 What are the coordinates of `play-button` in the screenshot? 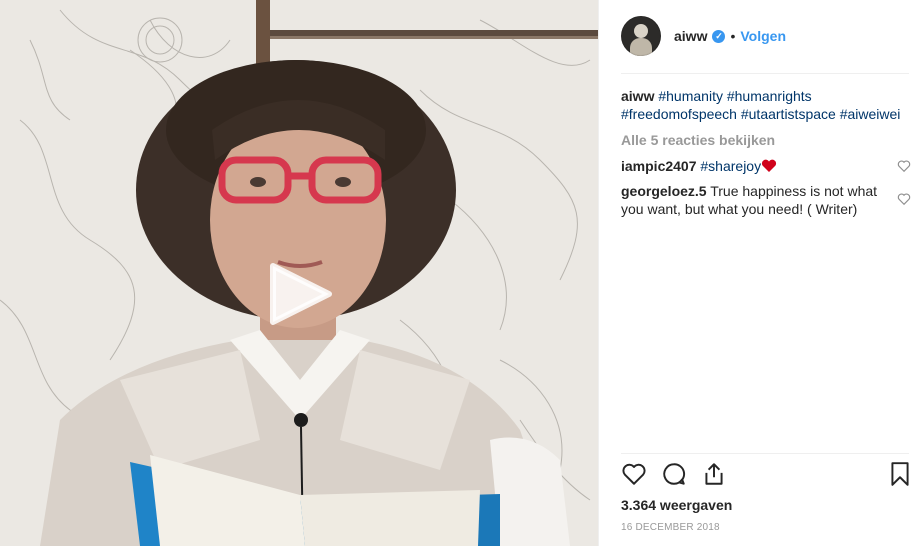 It's located at (300, 294).